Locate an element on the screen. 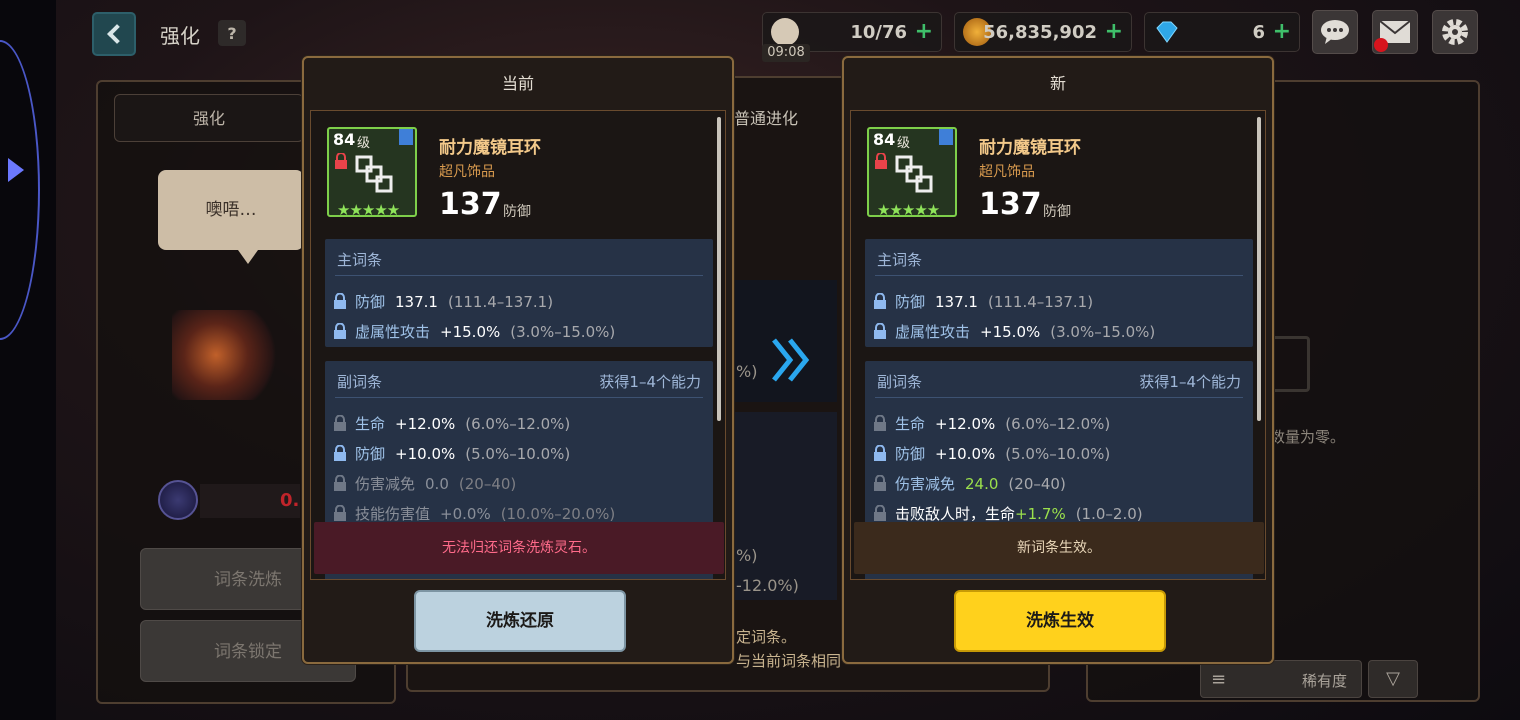  sub-attr-row: 伤害减免 24.0 (20–40) is located at coordinates (969, 485).